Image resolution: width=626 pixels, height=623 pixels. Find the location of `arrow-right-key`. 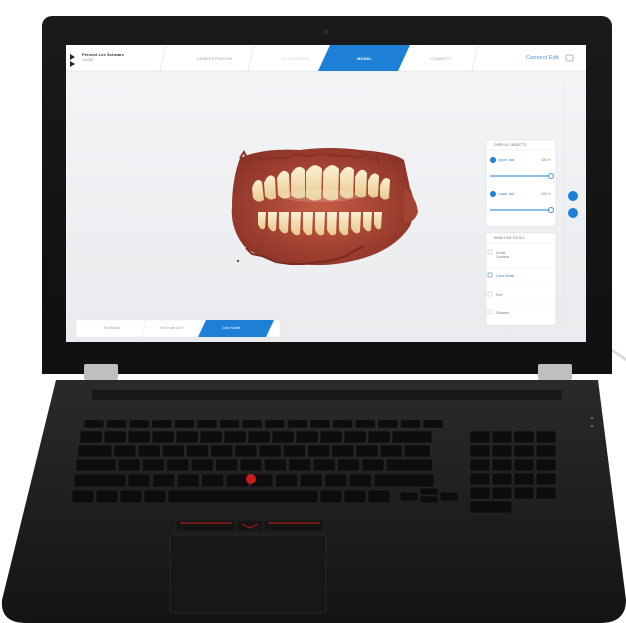

arrow-right-key is located at coordinates (449, 496).